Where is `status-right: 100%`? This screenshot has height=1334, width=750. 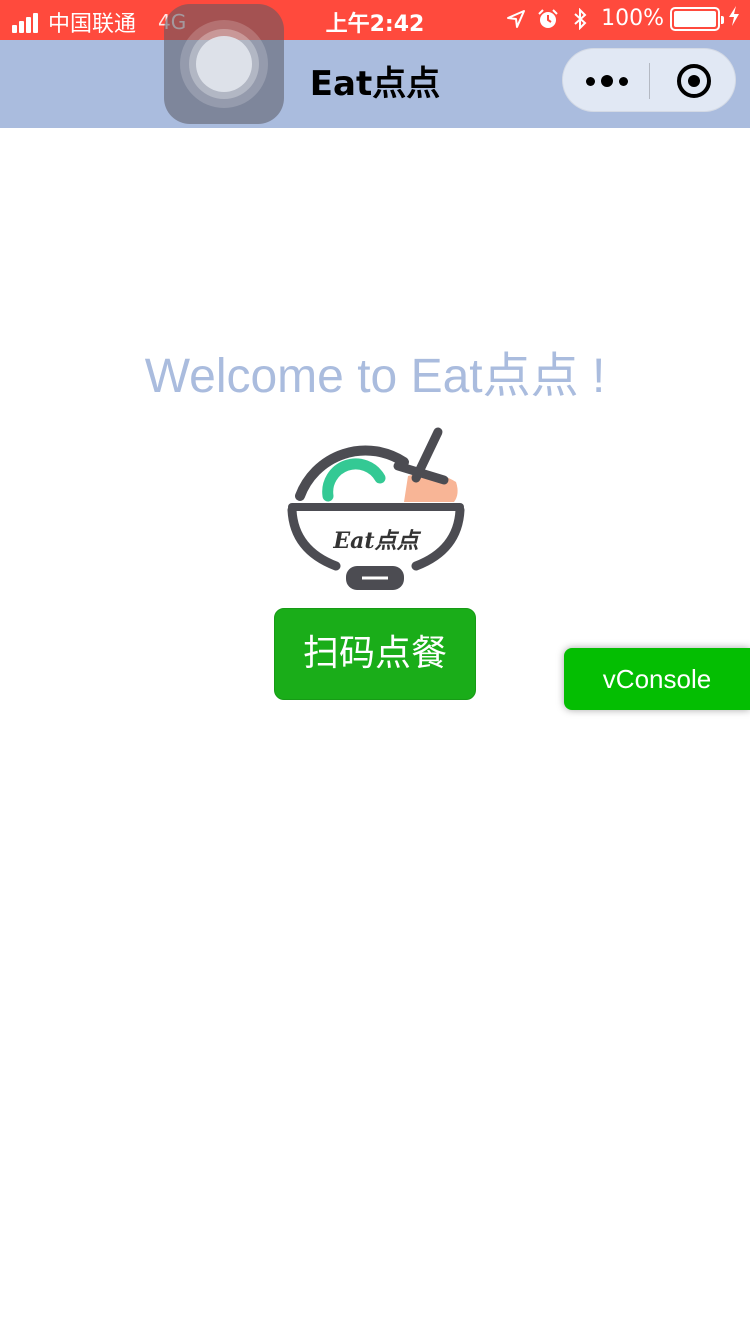 status-right: 100% is located at coordinates (617, 18).